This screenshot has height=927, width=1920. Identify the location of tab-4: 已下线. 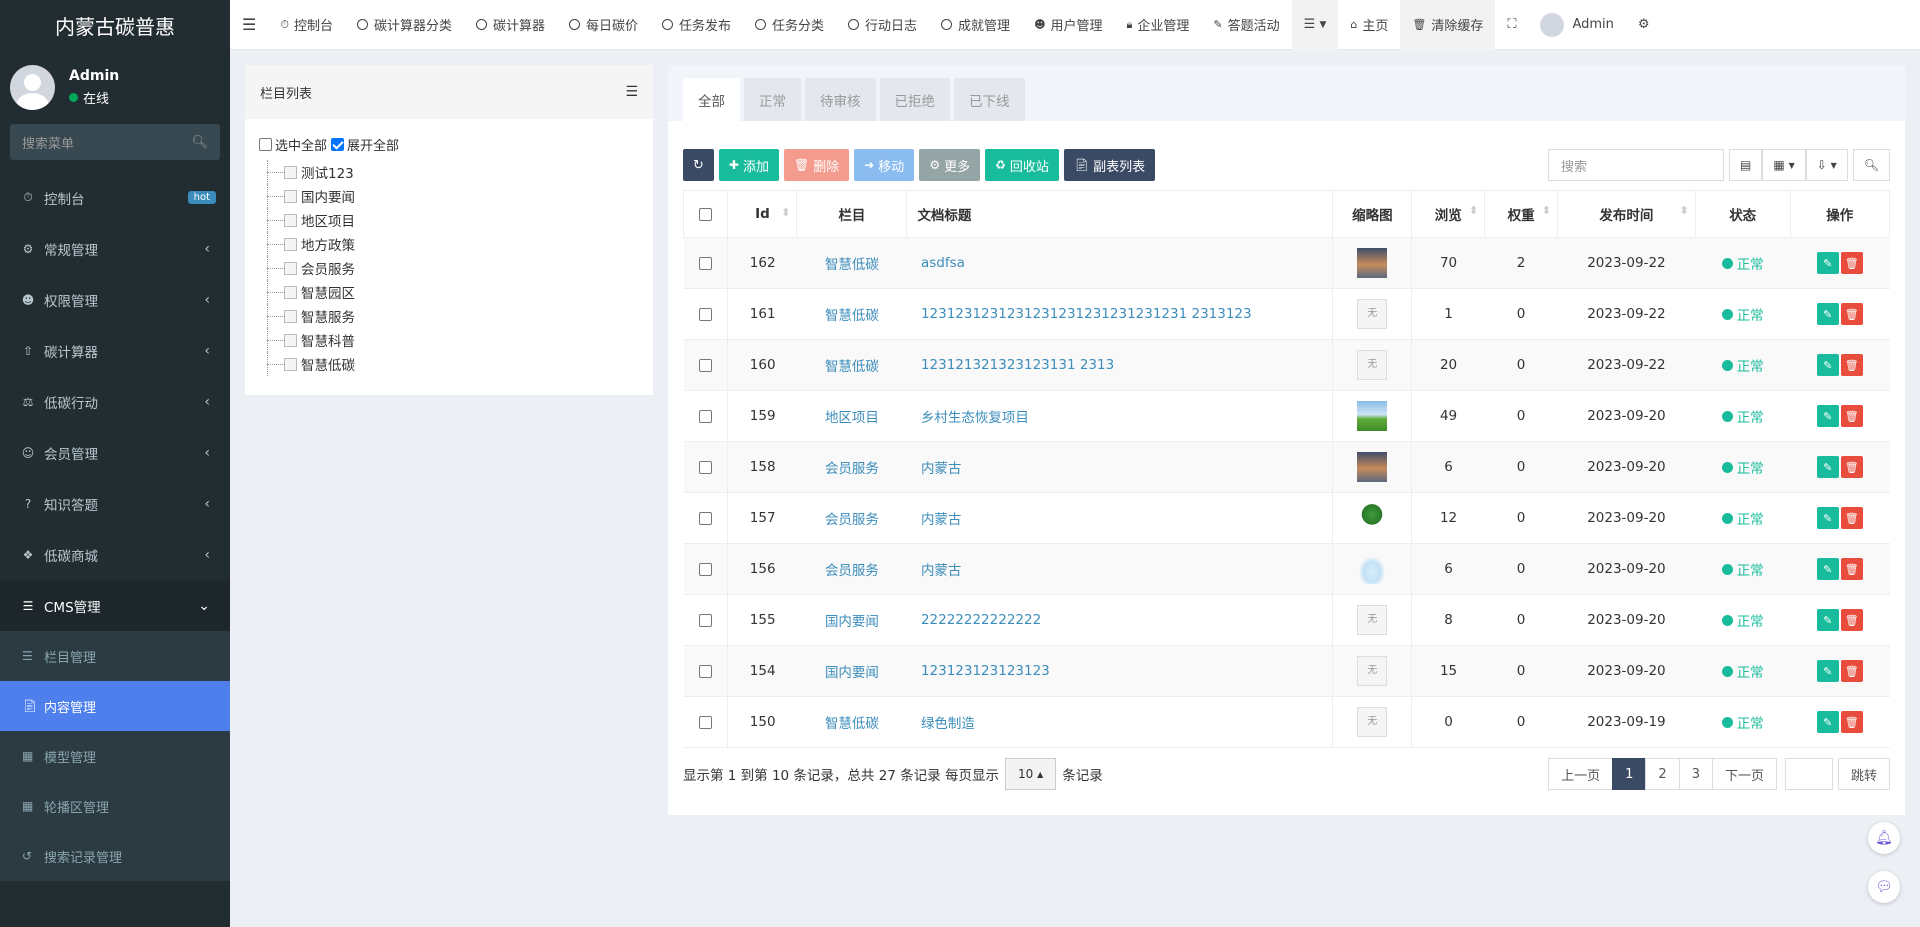
(989, 99).